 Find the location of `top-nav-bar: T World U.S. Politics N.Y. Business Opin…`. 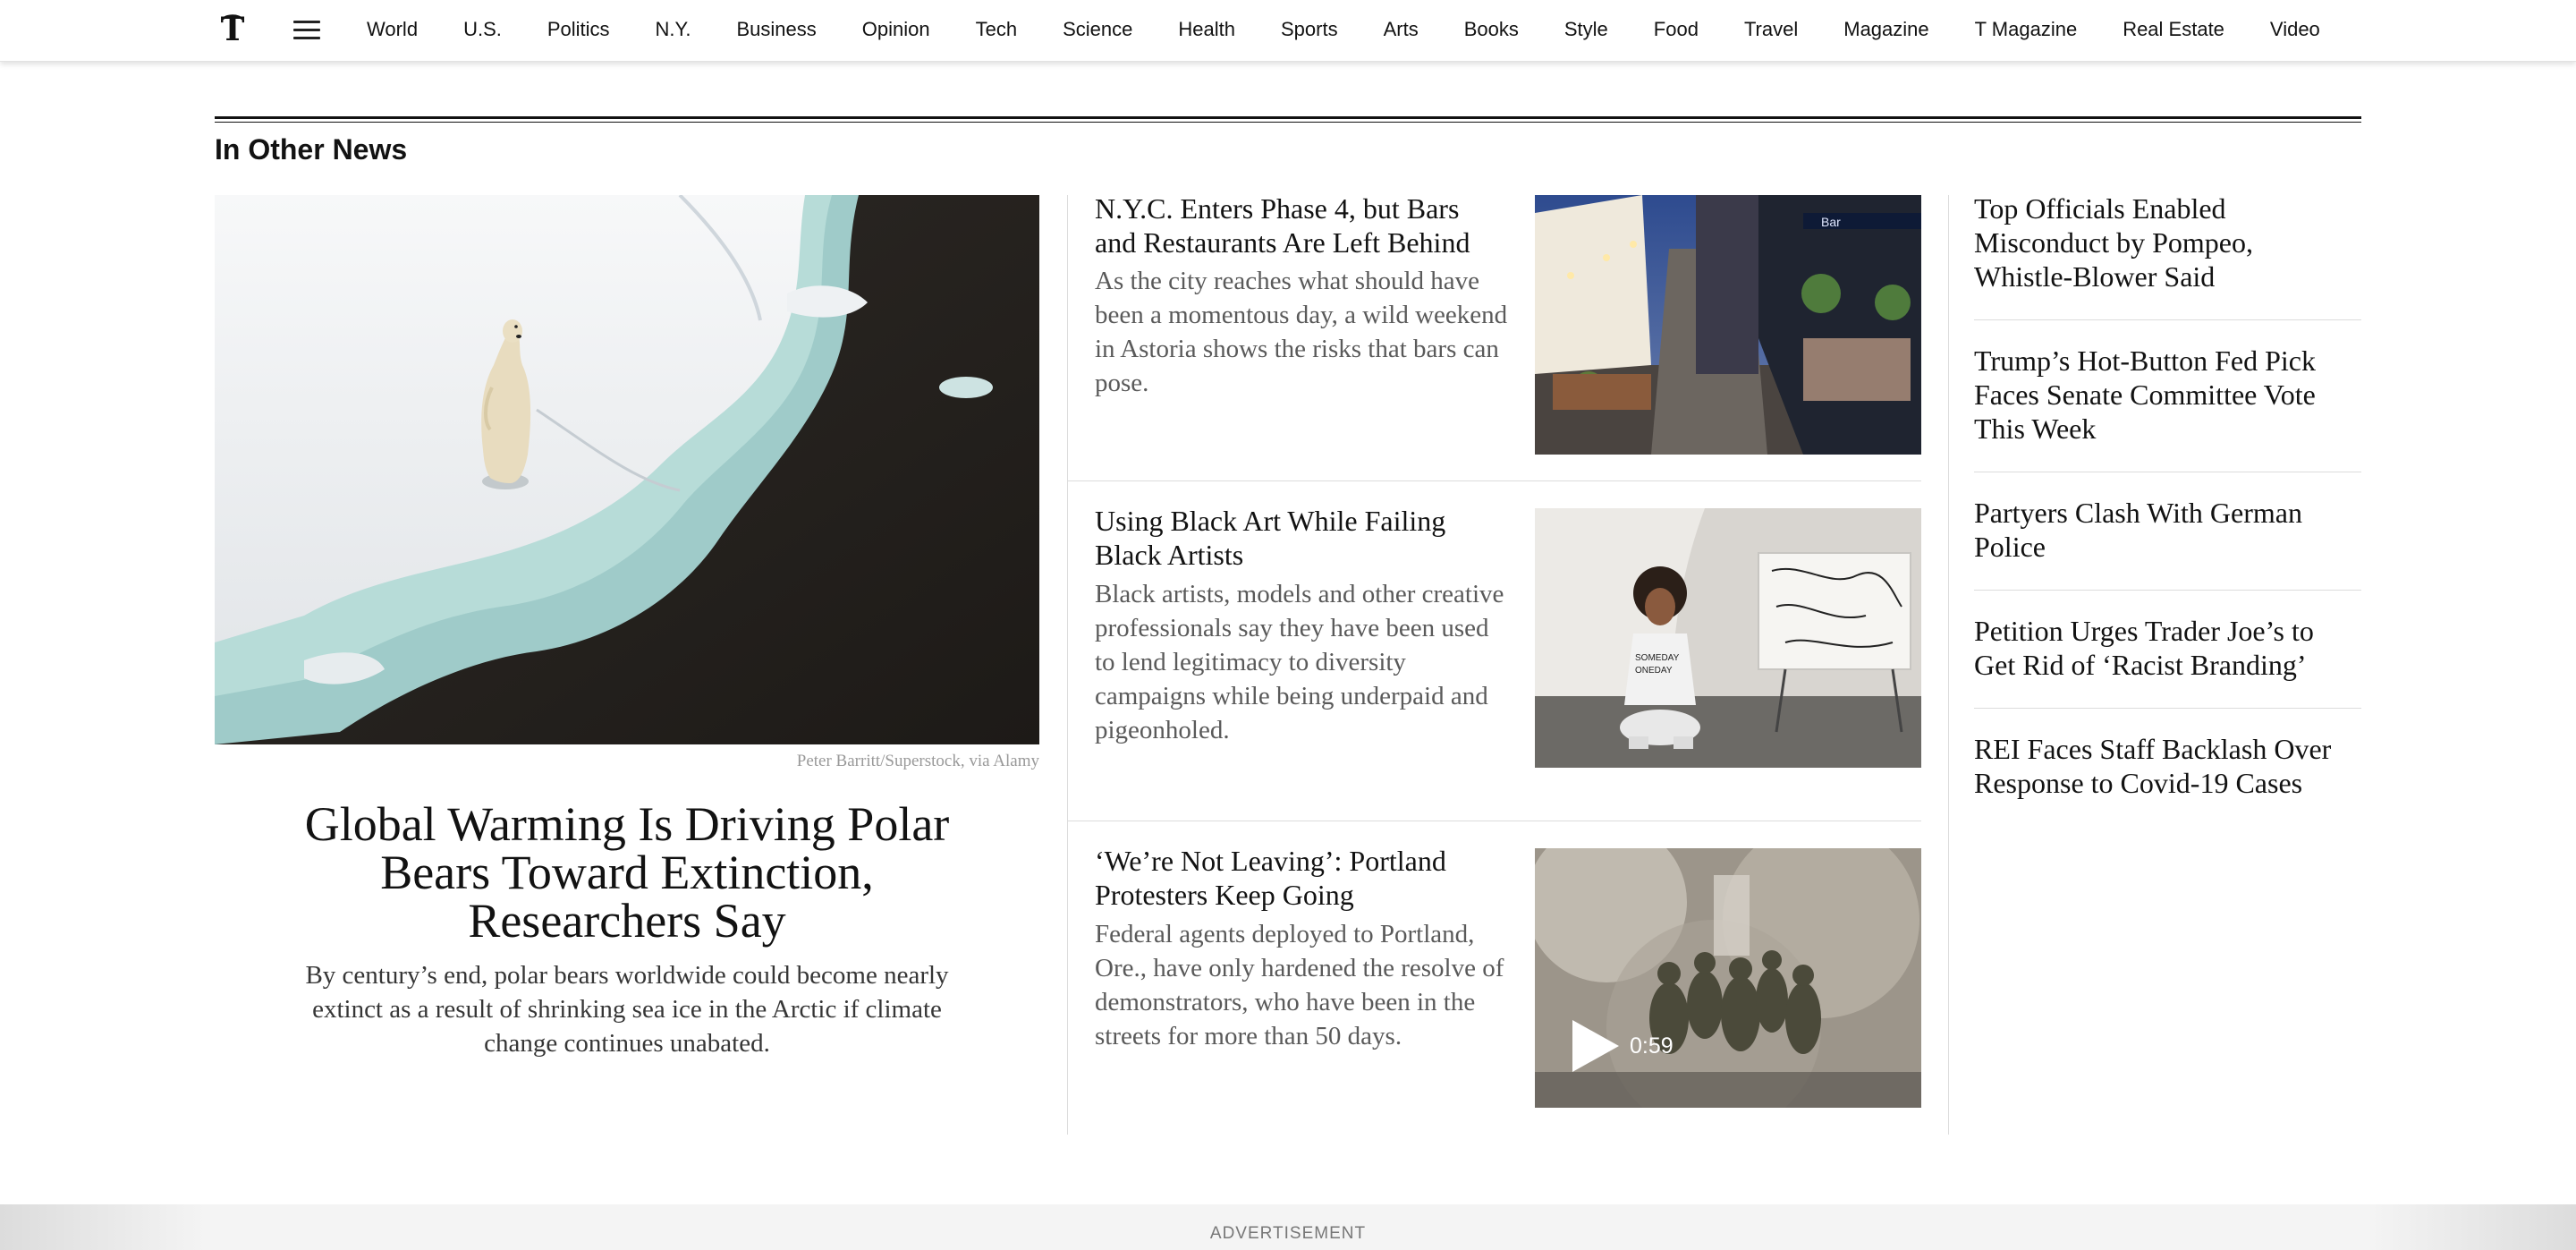

top-nav-bar: T World U.S. Politics N.Y. Business Opin… is located at coordinates (1288, 31).